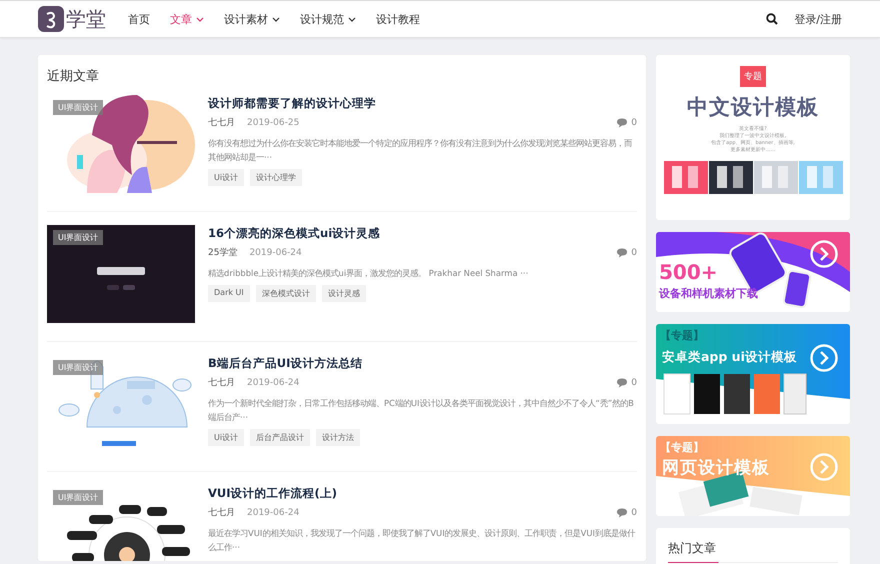 The height and width of the screenshot is (564, 880). I want to click on nav-link: 设计规范, so click(328, 19).